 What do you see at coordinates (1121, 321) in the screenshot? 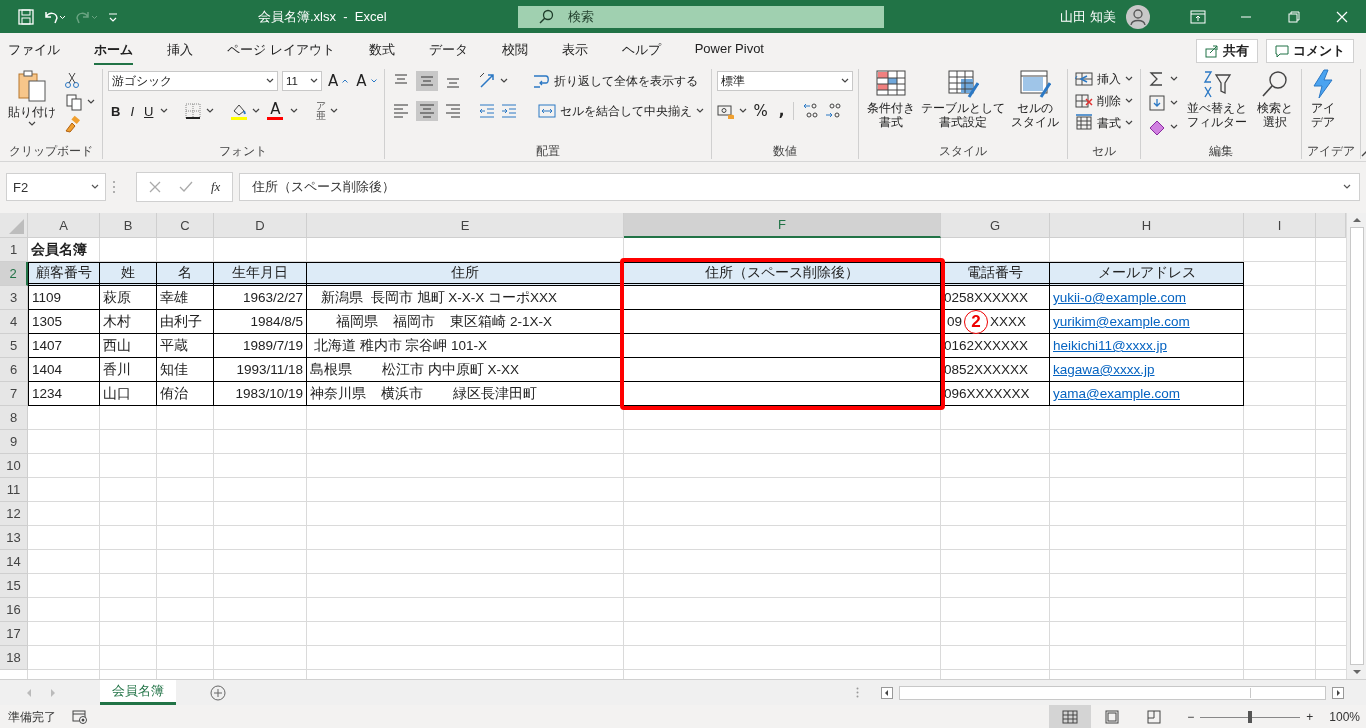
I see `email-link: yurikim@example.com` at bounding box center [1121, 321].